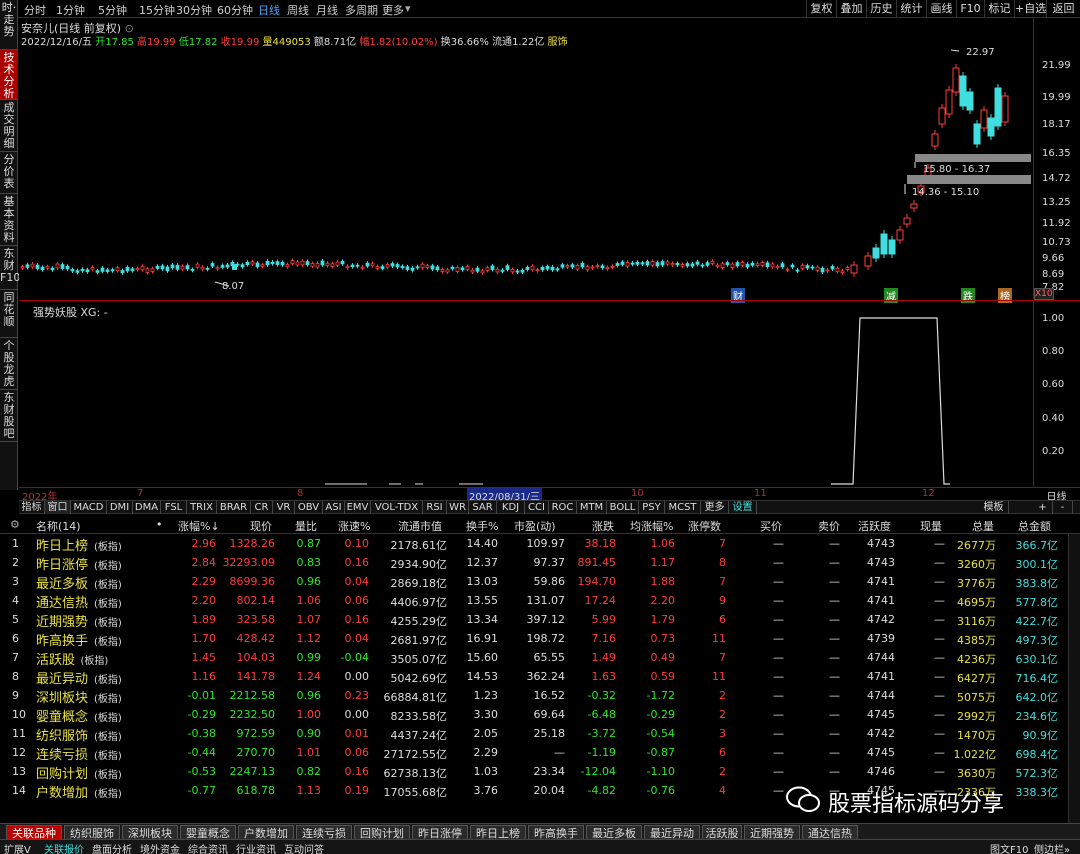  I want to click on indicator-tab: OBV, so click(309, 507).